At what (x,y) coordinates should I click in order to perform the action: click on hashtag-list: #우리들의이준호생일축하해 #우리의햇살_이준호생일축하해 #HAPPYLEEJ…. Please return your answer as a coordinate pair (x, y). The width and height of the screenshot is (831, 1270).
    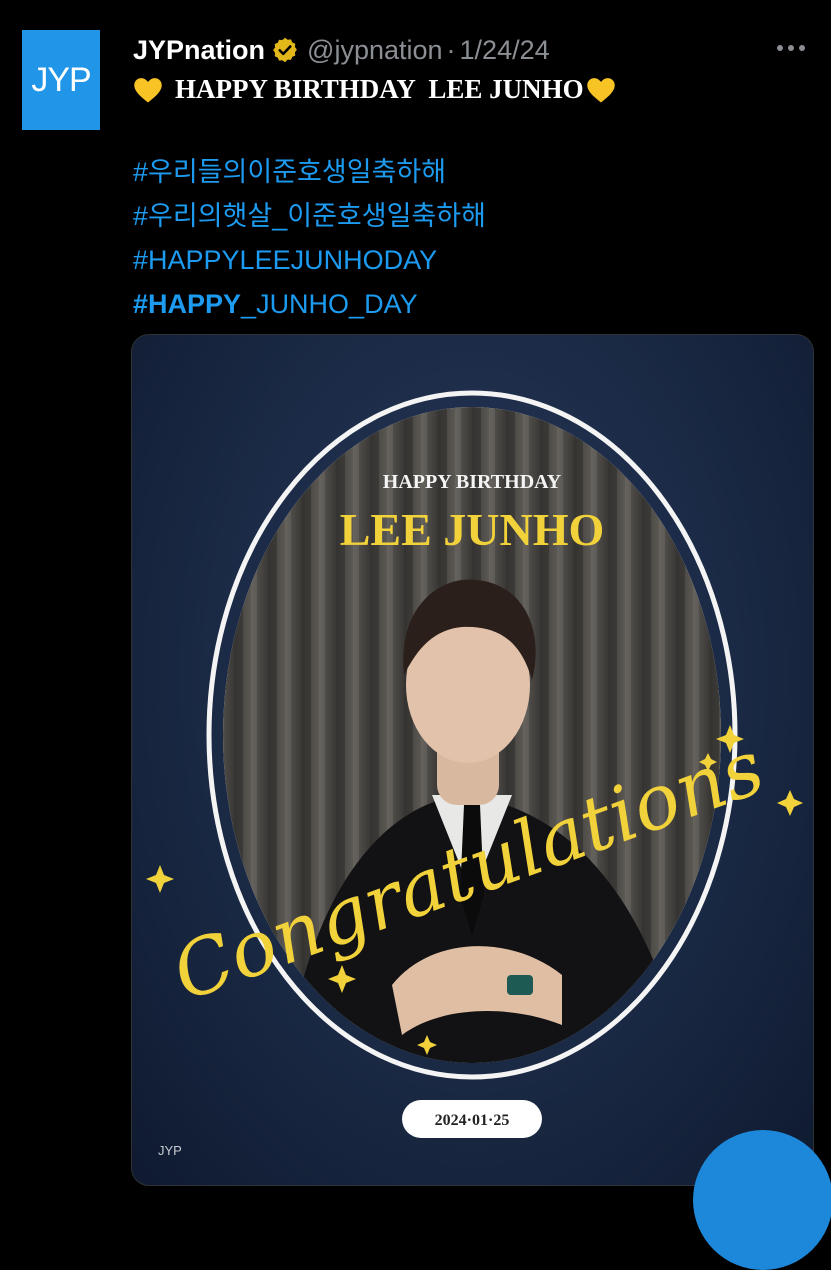
    Looking at the image, I should click on (309, 238).